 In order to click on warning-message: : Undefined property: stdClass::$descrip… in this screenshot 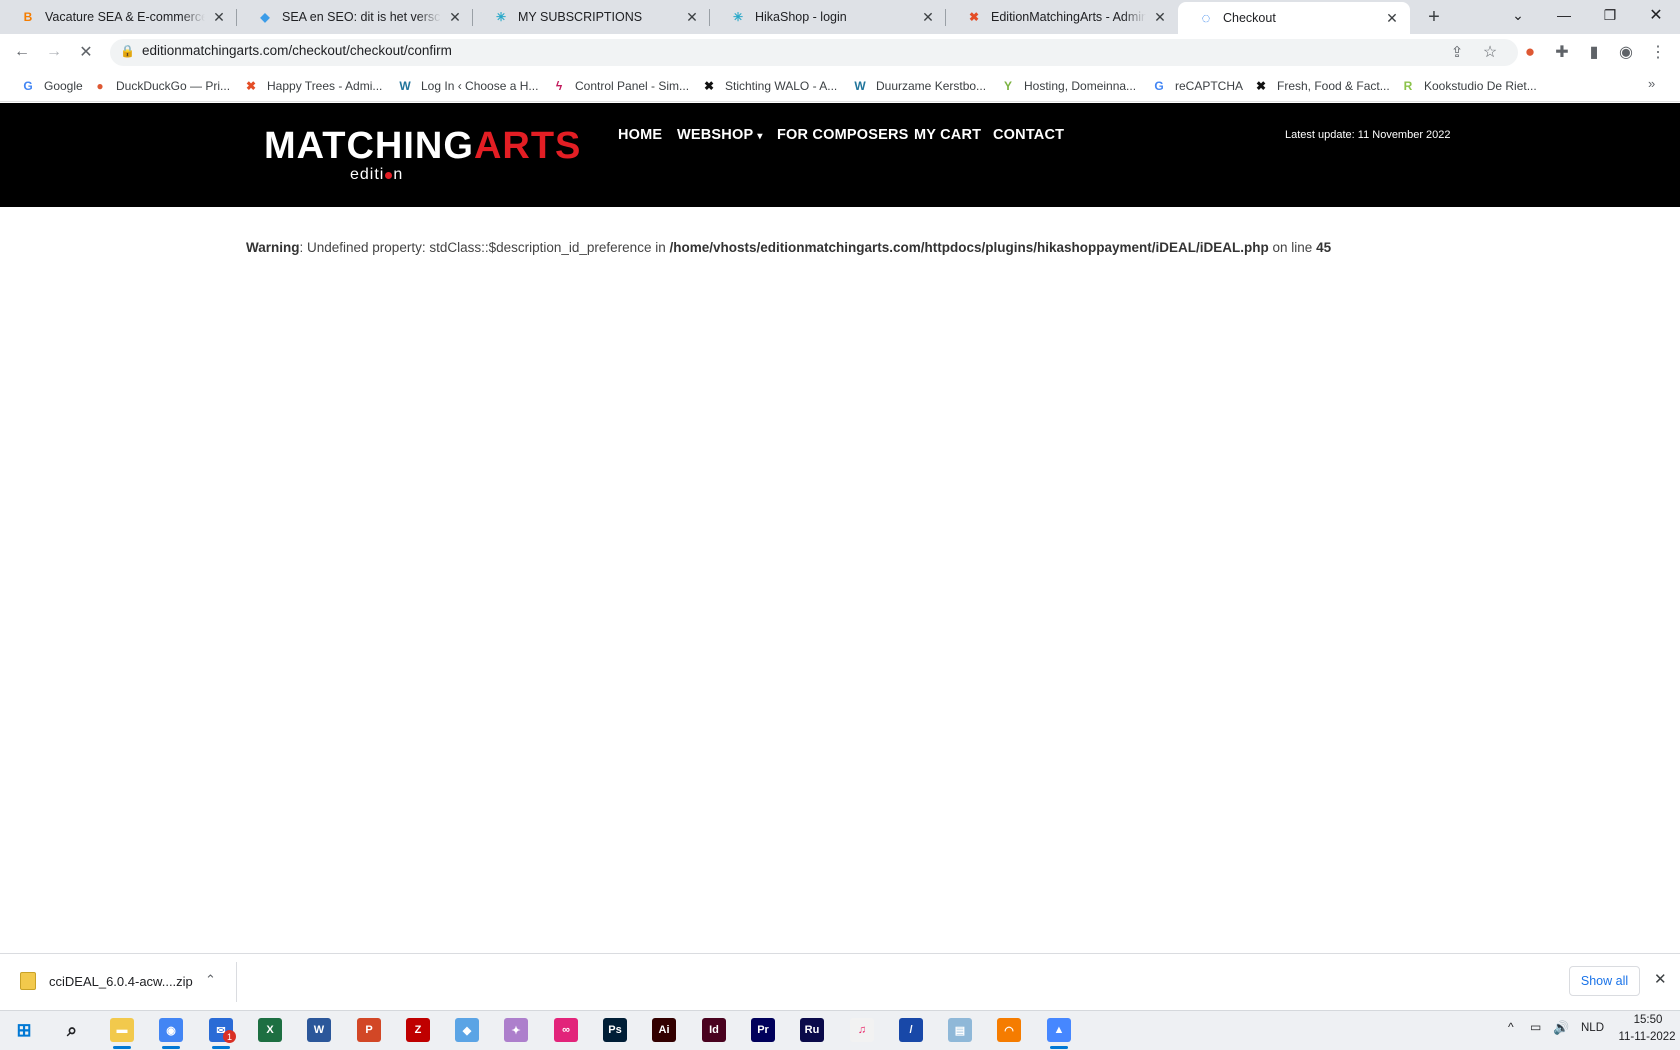, I will do `click(484, 247)`.